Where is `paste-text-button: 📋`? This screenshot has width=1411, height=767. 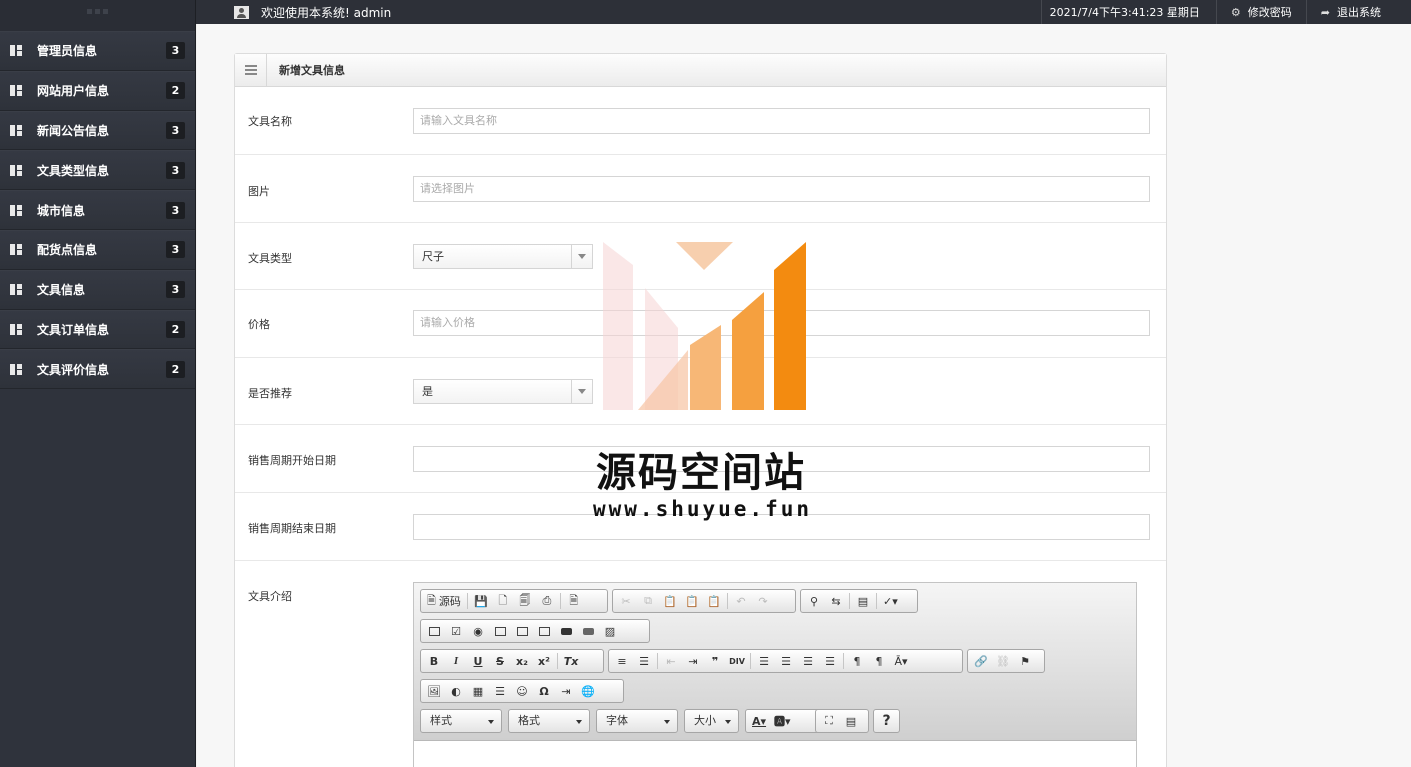
paste-text-button: 📋 is located at coordinates (692, 601).